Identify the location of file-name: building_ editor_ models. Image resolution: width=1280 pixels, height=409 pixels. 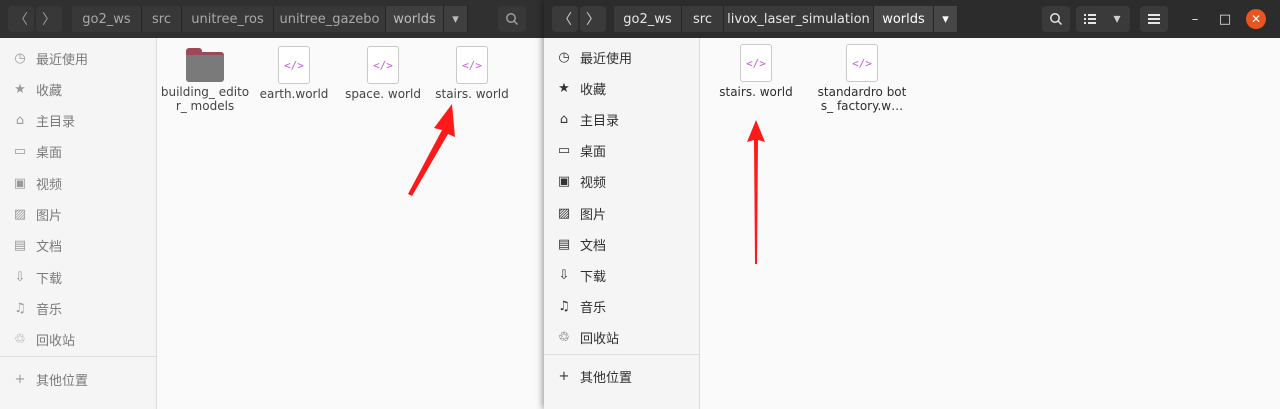
(205, 99).